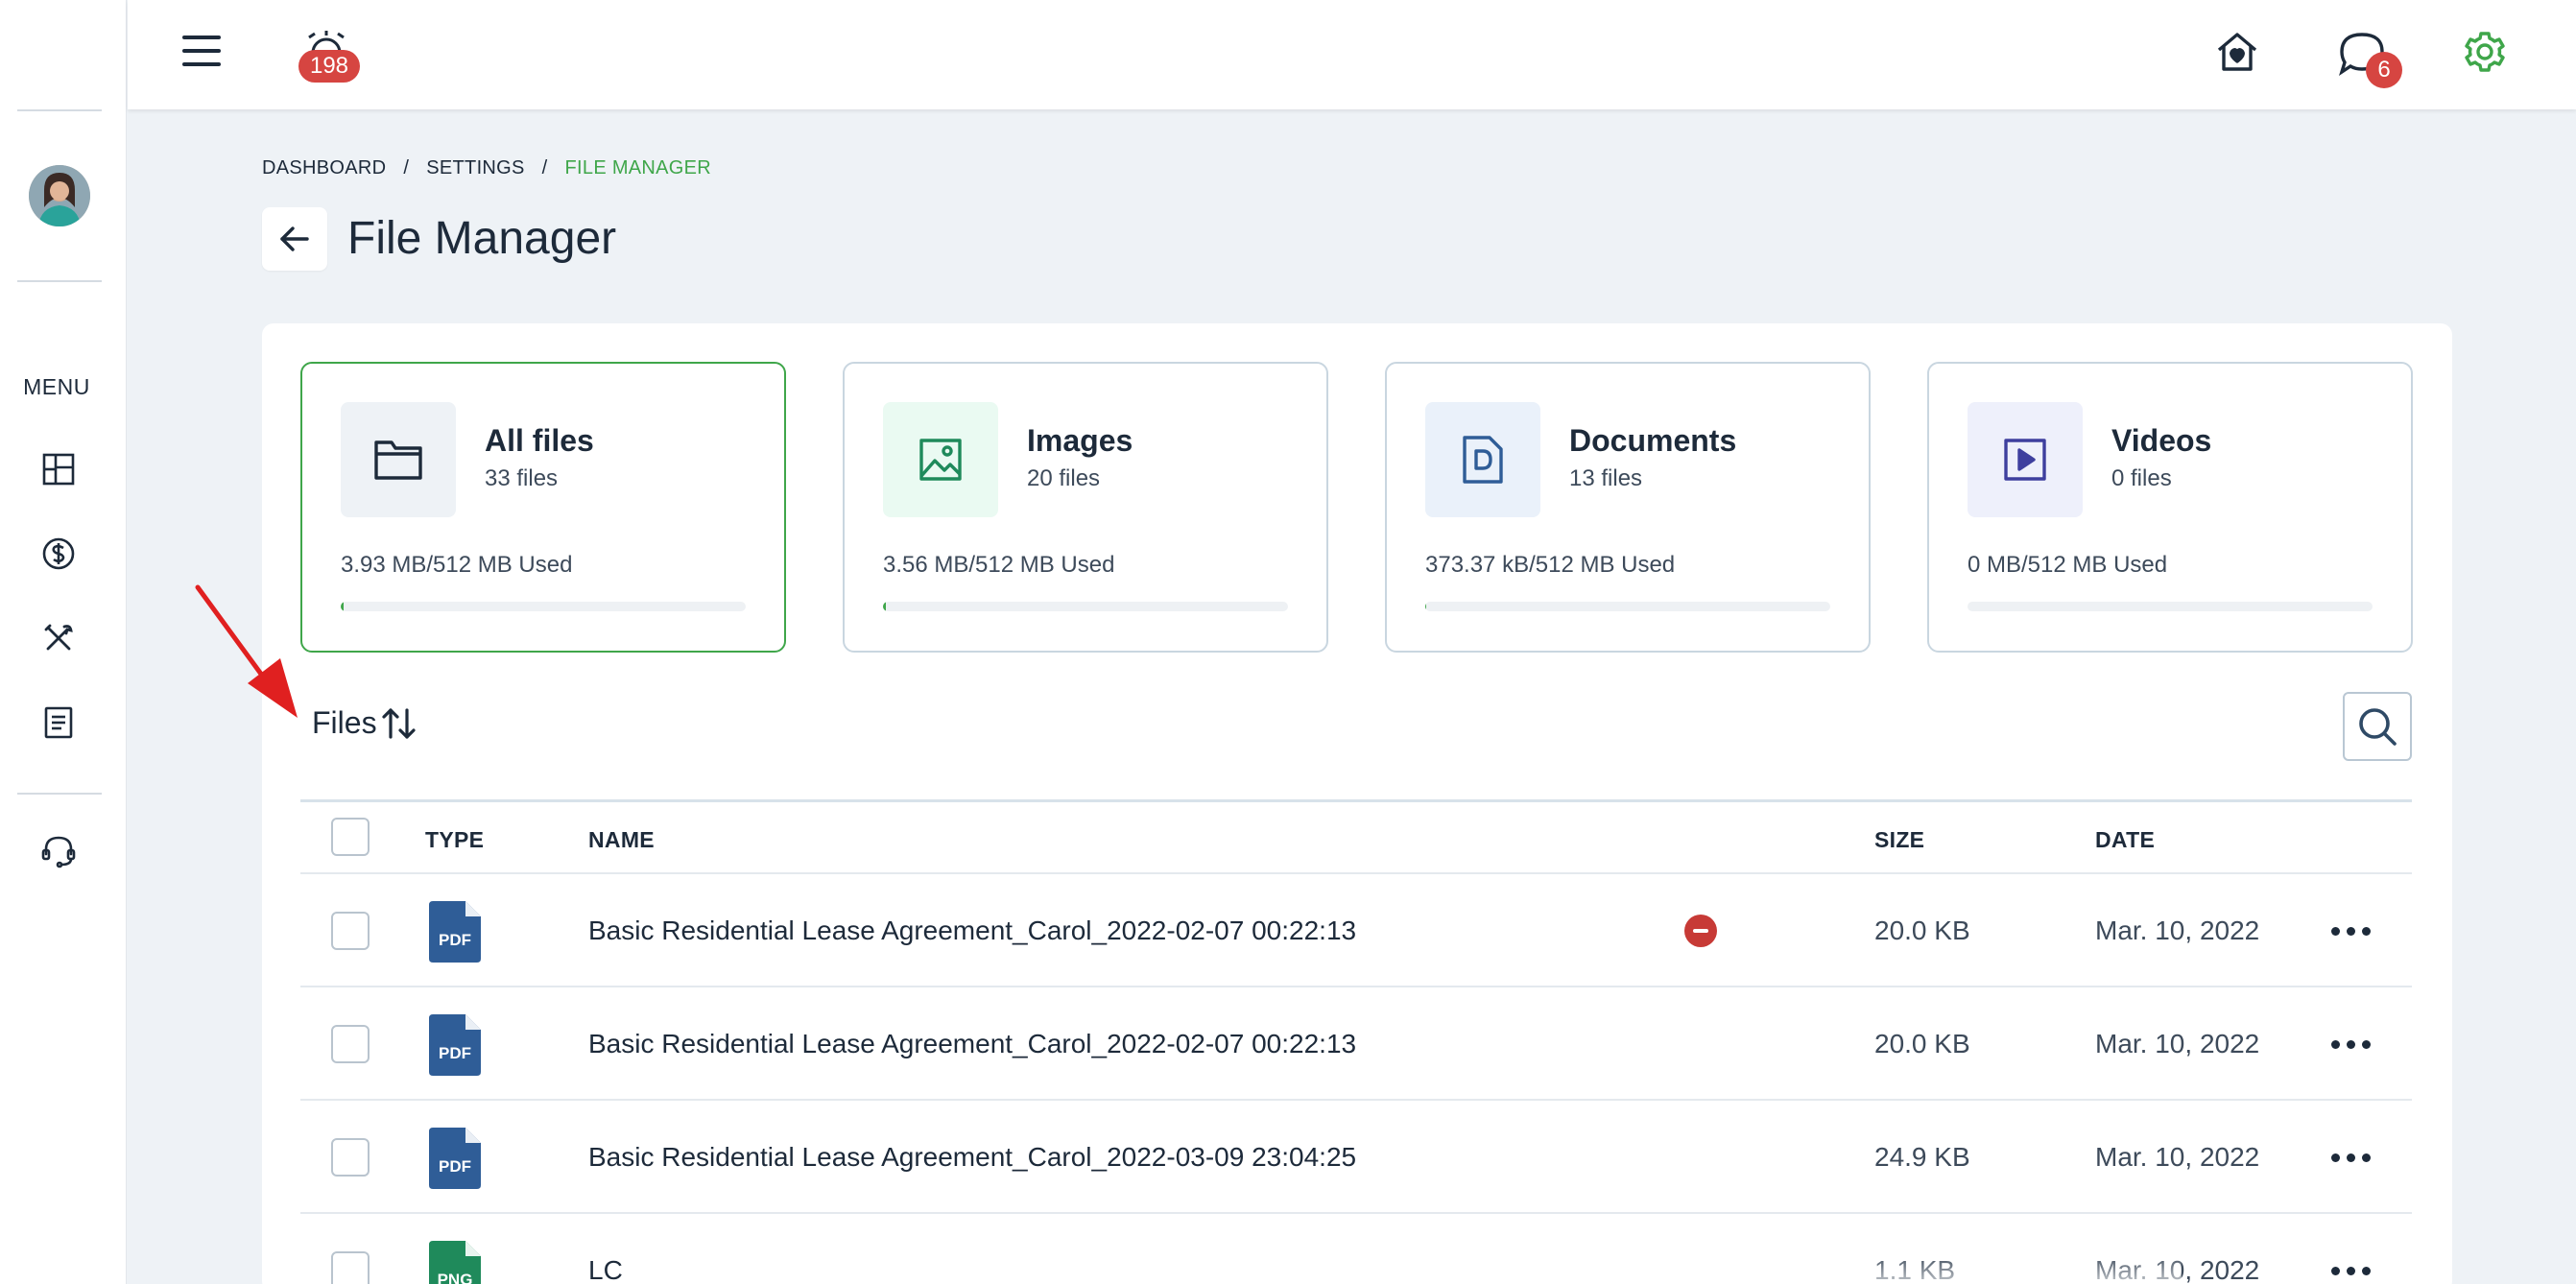  Describe the element at coordinates (1606, 478) in the screenshot. I see `stat-count: 13 files` at that location.